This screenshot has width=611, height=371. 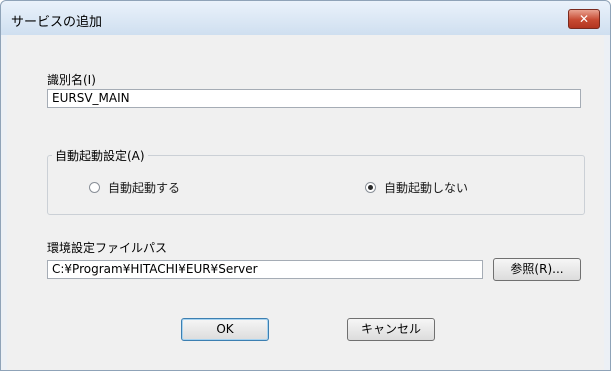 I want to click on radio-label: 自動起動する, so click(x=144, y=188).